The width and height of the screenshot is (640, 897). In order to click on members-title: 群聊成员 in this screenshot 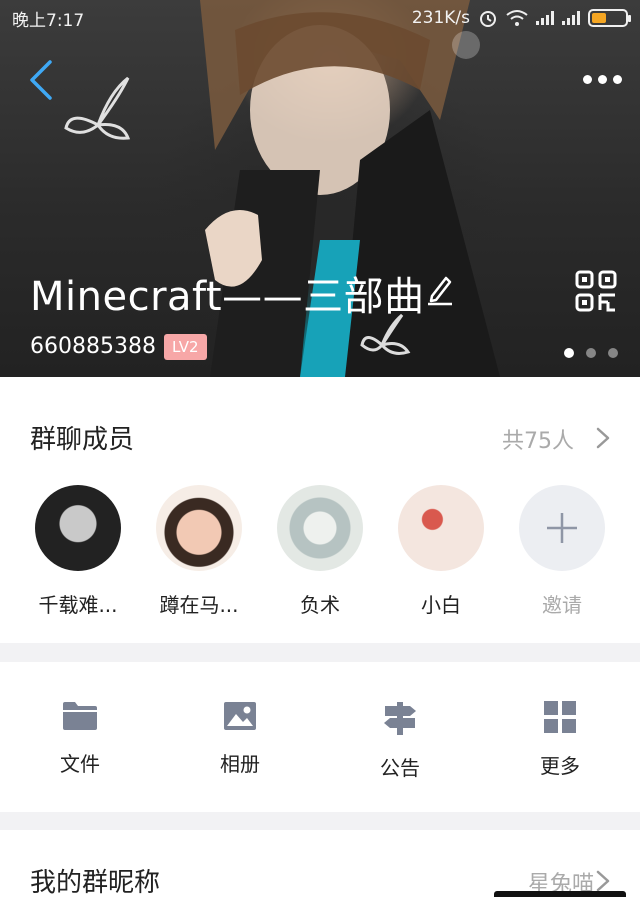, I will do `click(82, 440)`.